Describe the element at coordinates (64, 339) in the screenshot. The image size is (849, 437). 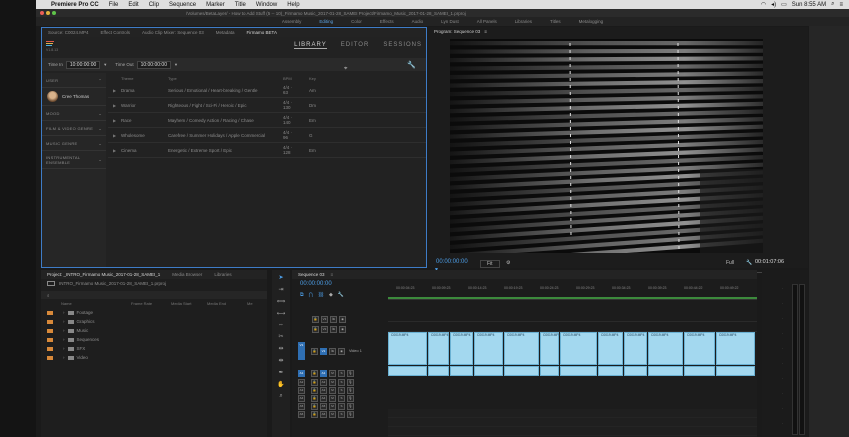
I see `chevron-right-icon: ›` at that location.